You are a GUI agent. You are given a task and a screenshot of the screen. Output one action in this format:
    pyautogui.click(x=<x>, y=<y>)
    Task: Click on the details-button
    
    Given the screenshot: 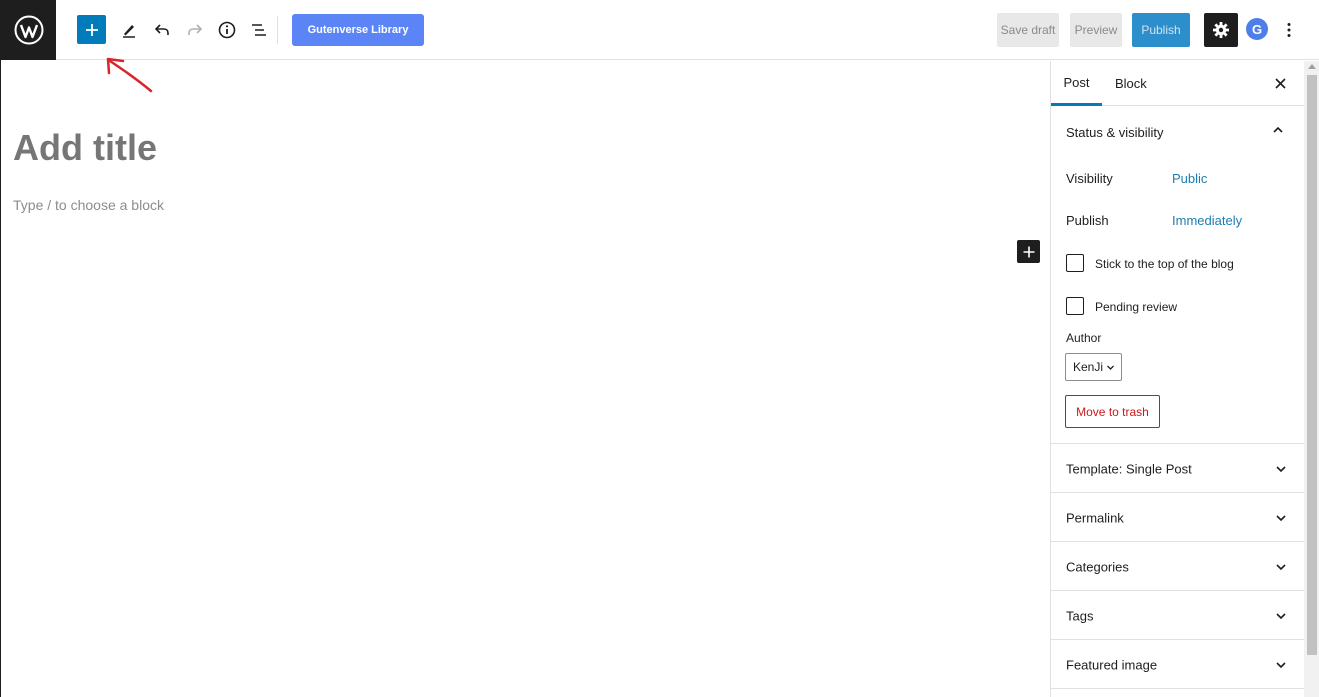 What is the action you would take?
    pyautogui.click(x=227, y=30)
    